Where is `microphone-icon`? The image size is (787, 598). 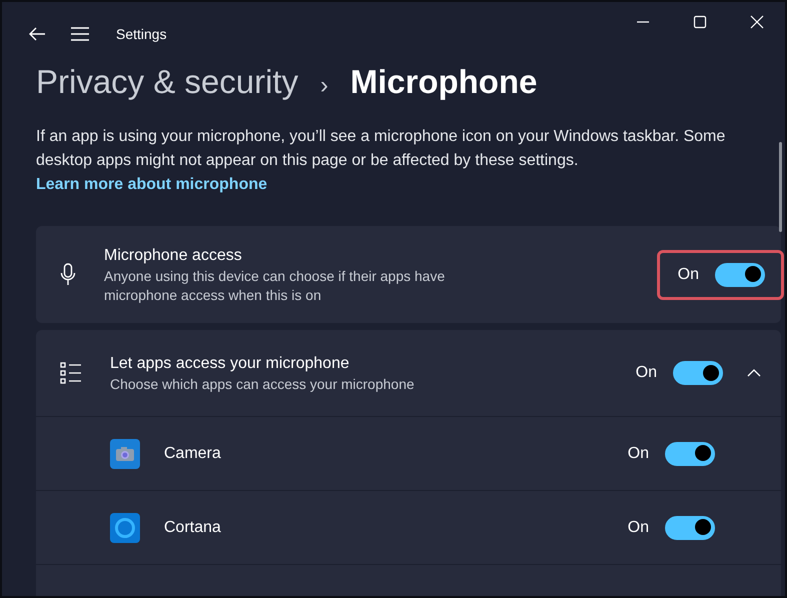 microphone-icon is located at coordinates (68, 274).